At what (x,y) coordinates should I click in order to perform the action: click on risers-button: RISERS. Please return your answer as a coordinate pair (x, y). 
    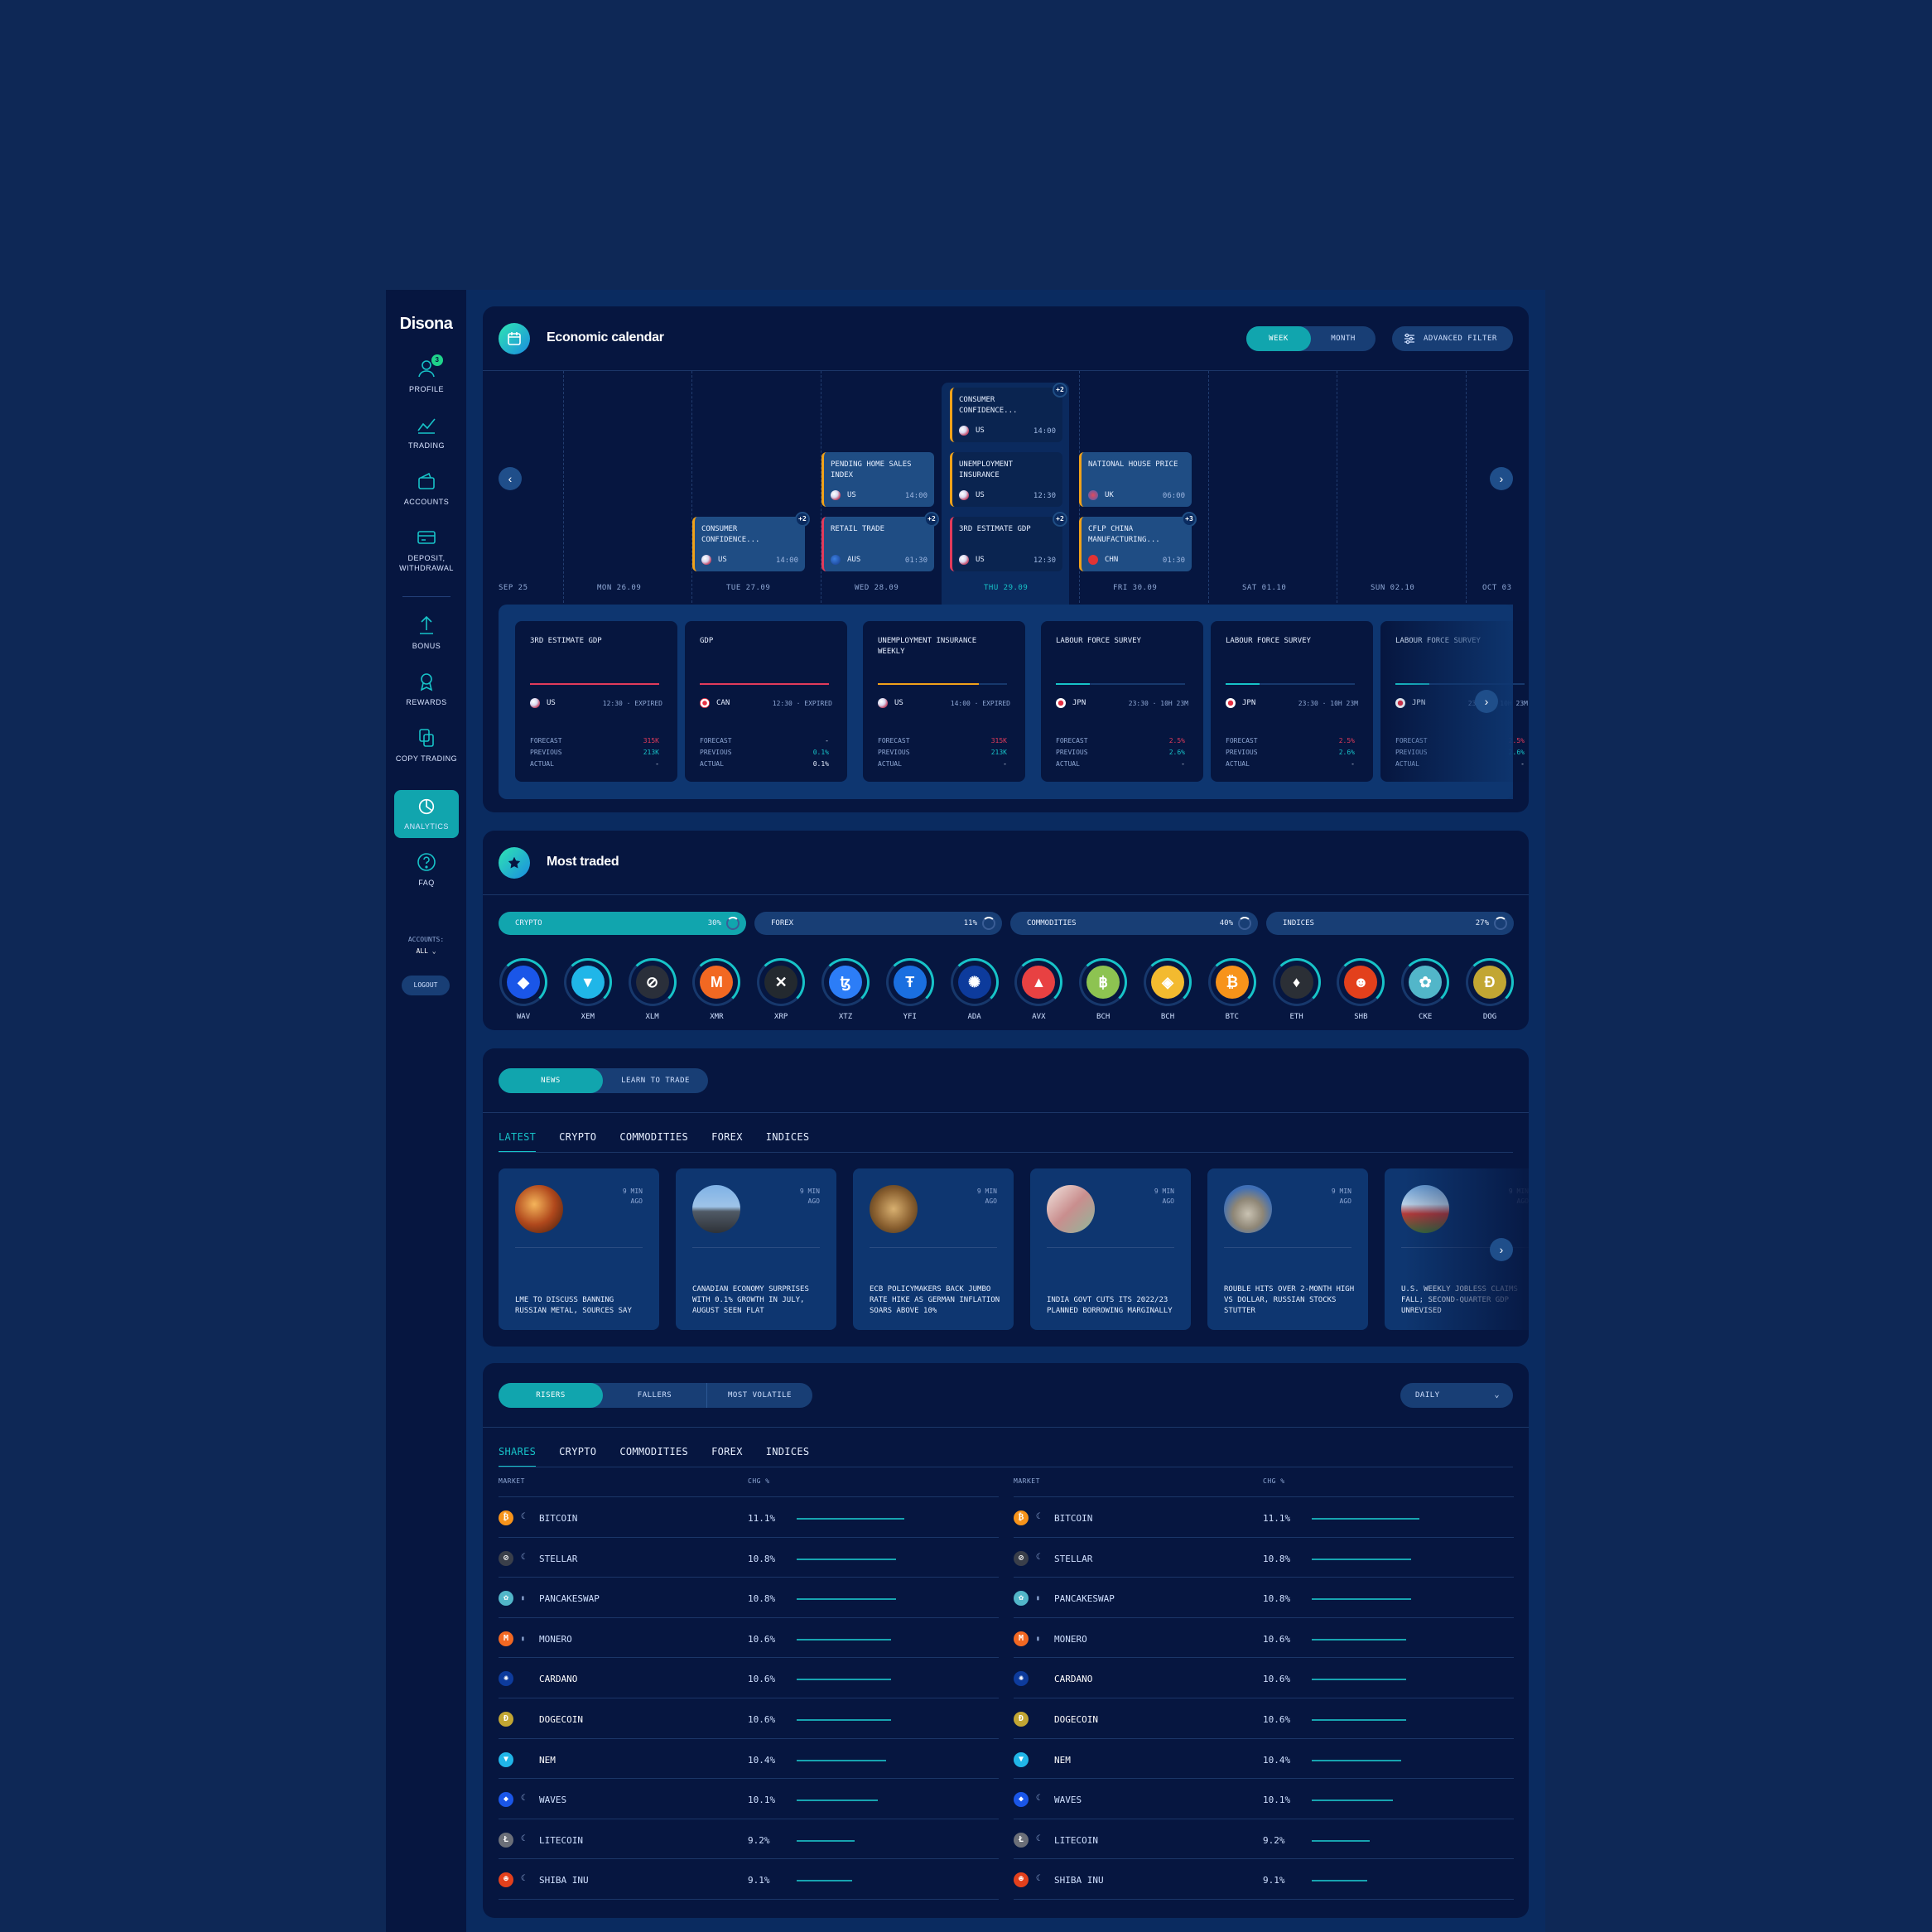
    Looking at the image, I should click on (551, 1395).